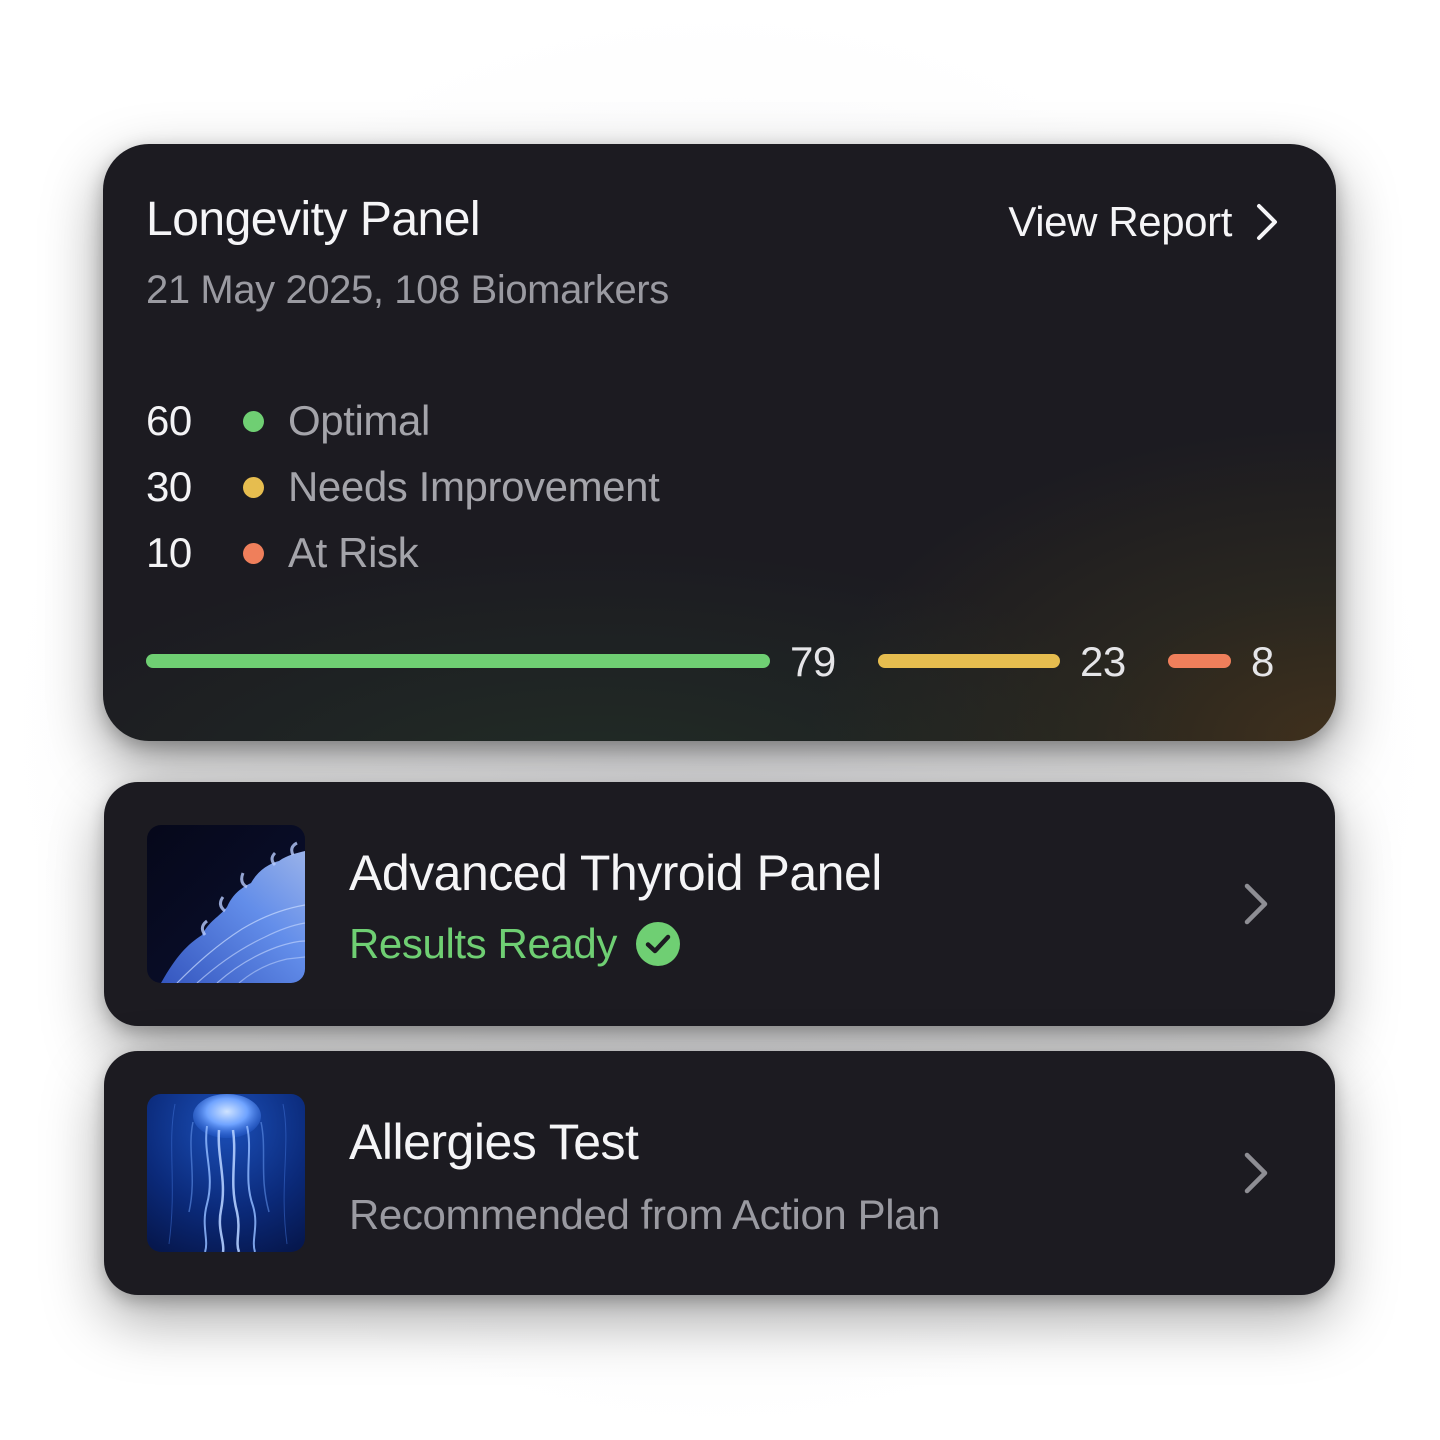 Image resolution: width=1440 pixels, height=1440 pixels. I want to click on at-risk-bar, so click(1199, 661).